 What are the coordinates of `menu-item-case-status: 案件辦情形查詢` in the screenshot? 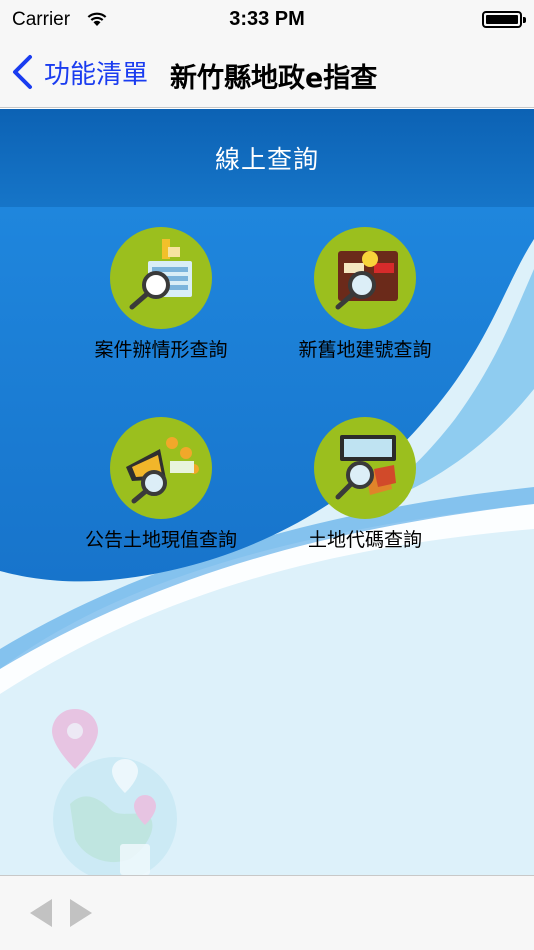 It's located at (161, 297).